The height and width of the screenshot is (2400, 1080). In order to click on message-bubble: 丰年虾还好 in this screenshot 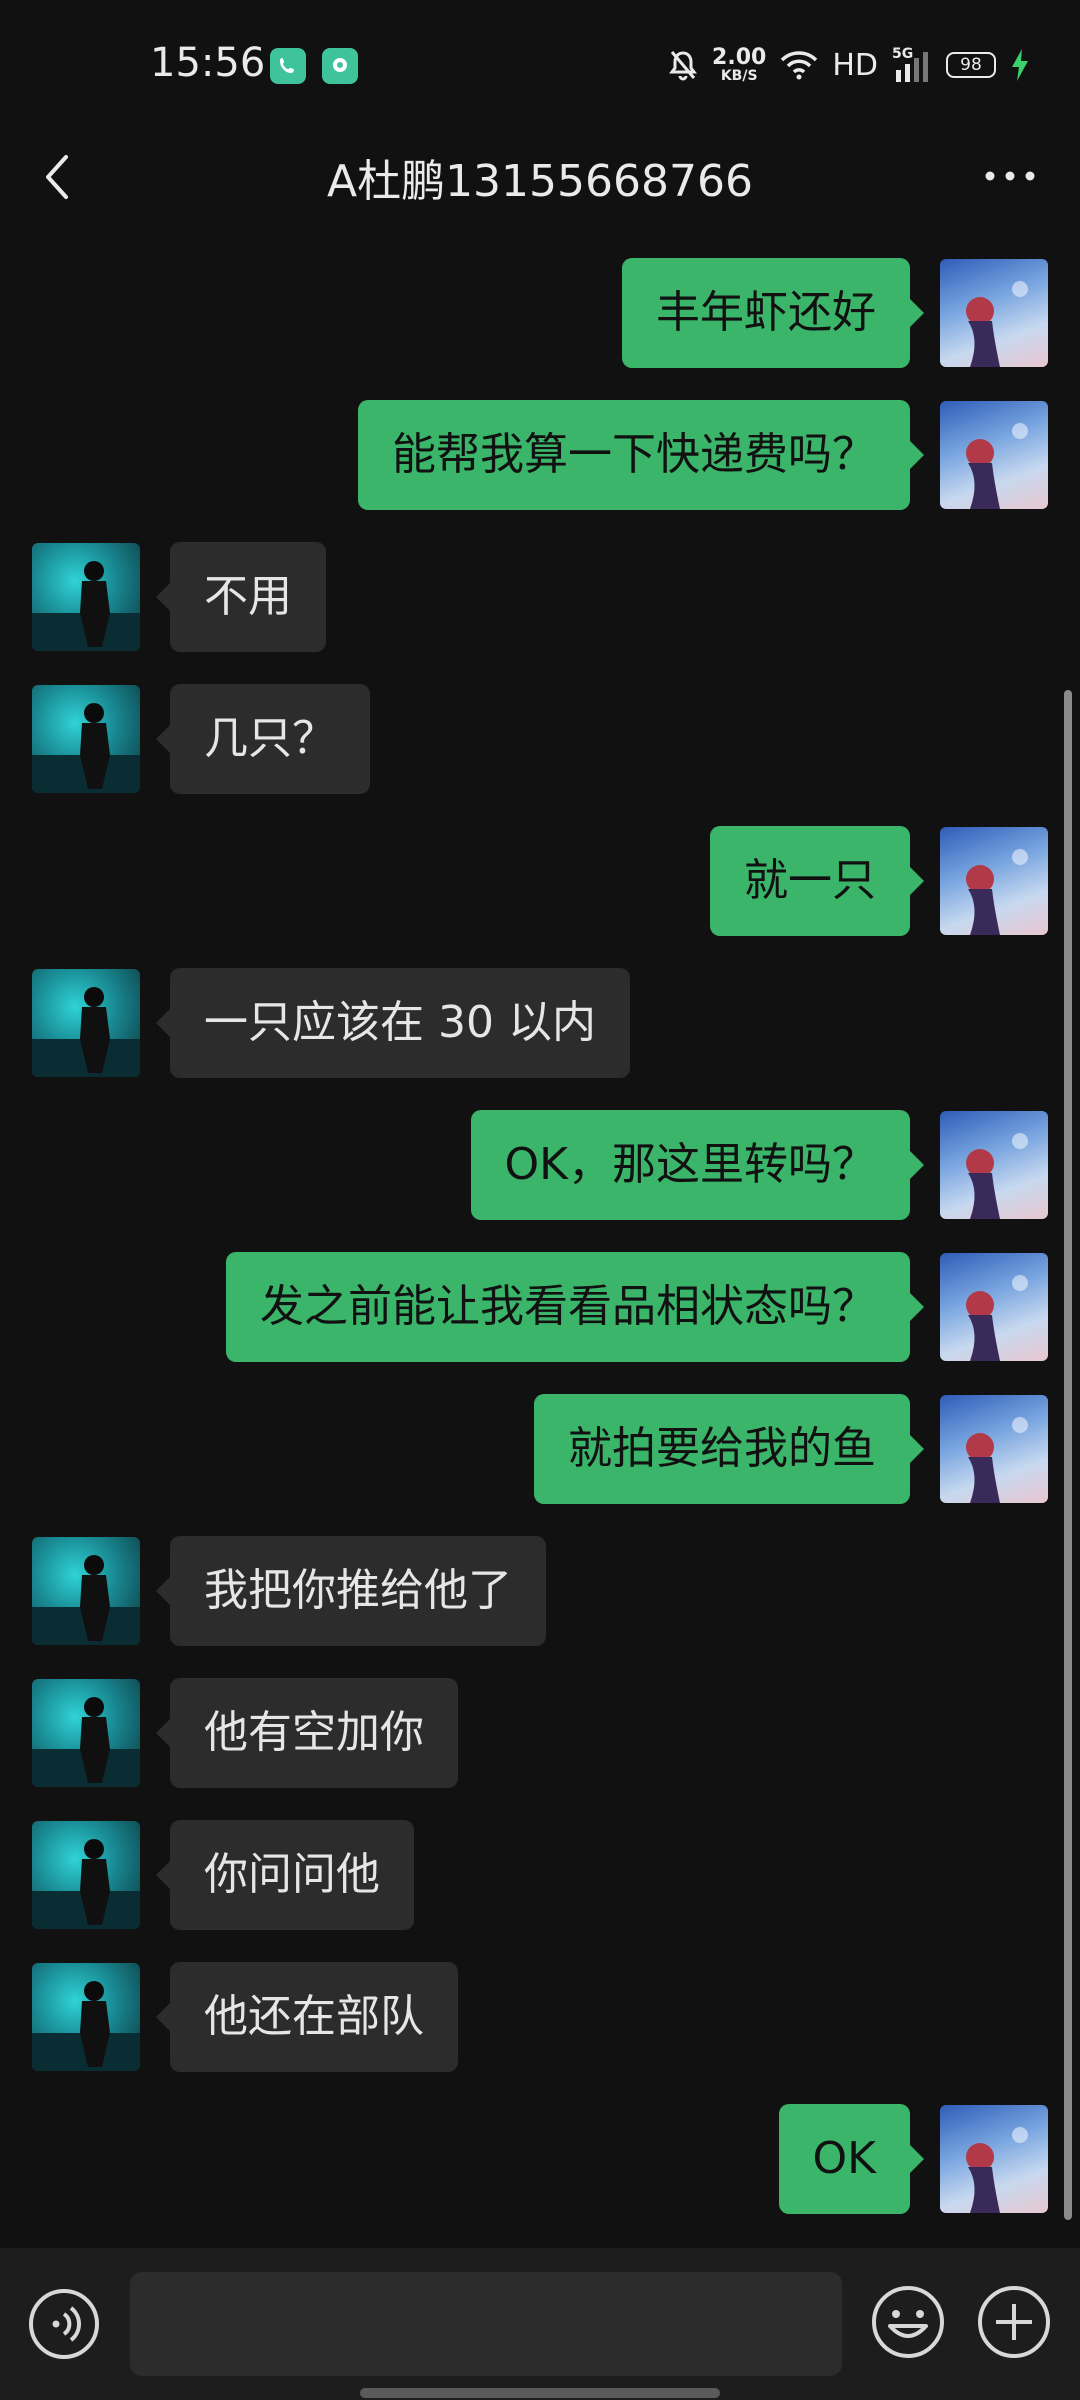, I will do `click(766, 313)`.